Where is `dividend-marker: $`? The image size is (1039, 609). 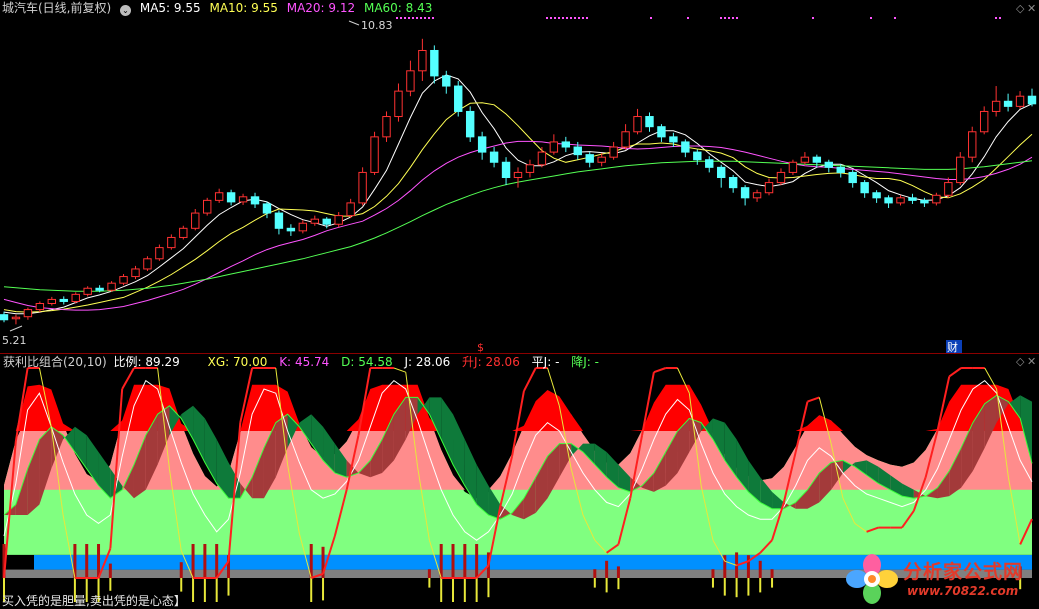
dividend-marker: $ is located at coordinates (480, 347).